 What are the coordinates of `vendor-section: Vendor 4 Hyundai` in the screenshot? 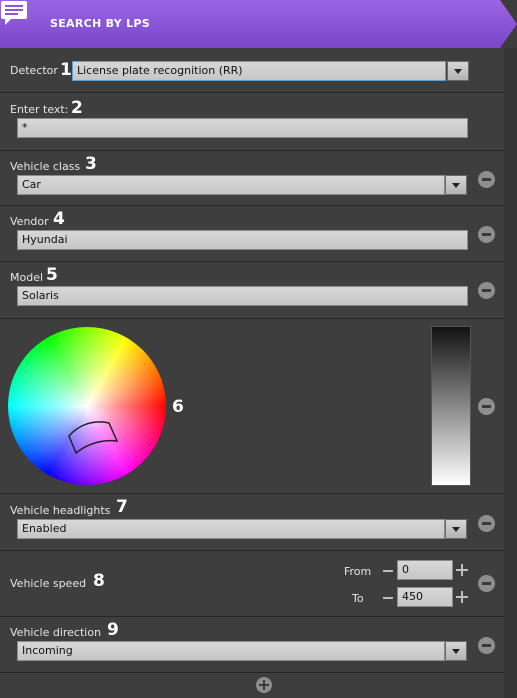 It's located at (252, 234).